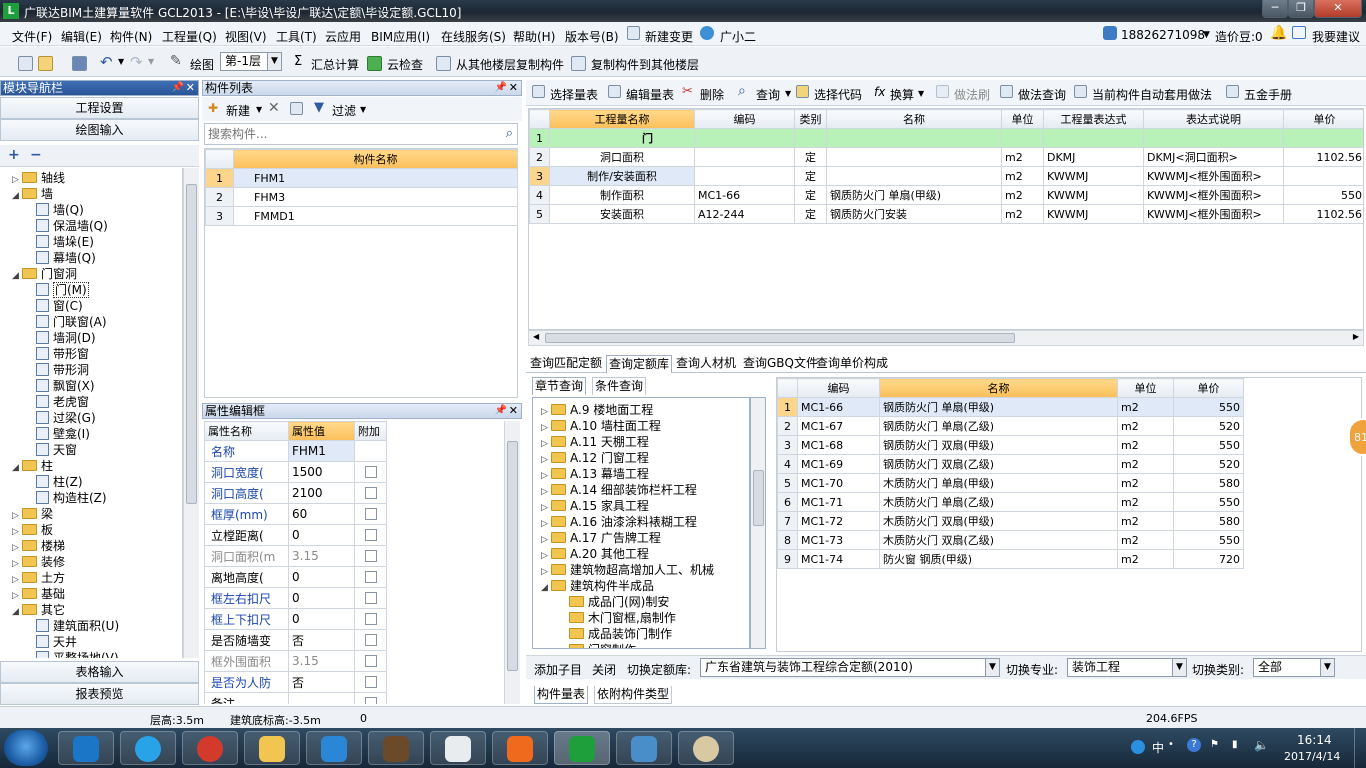  I want to click on table-row: 8 MC1-73 木质防火门 双扇(乙级) m2 550, so click(1010, 540).